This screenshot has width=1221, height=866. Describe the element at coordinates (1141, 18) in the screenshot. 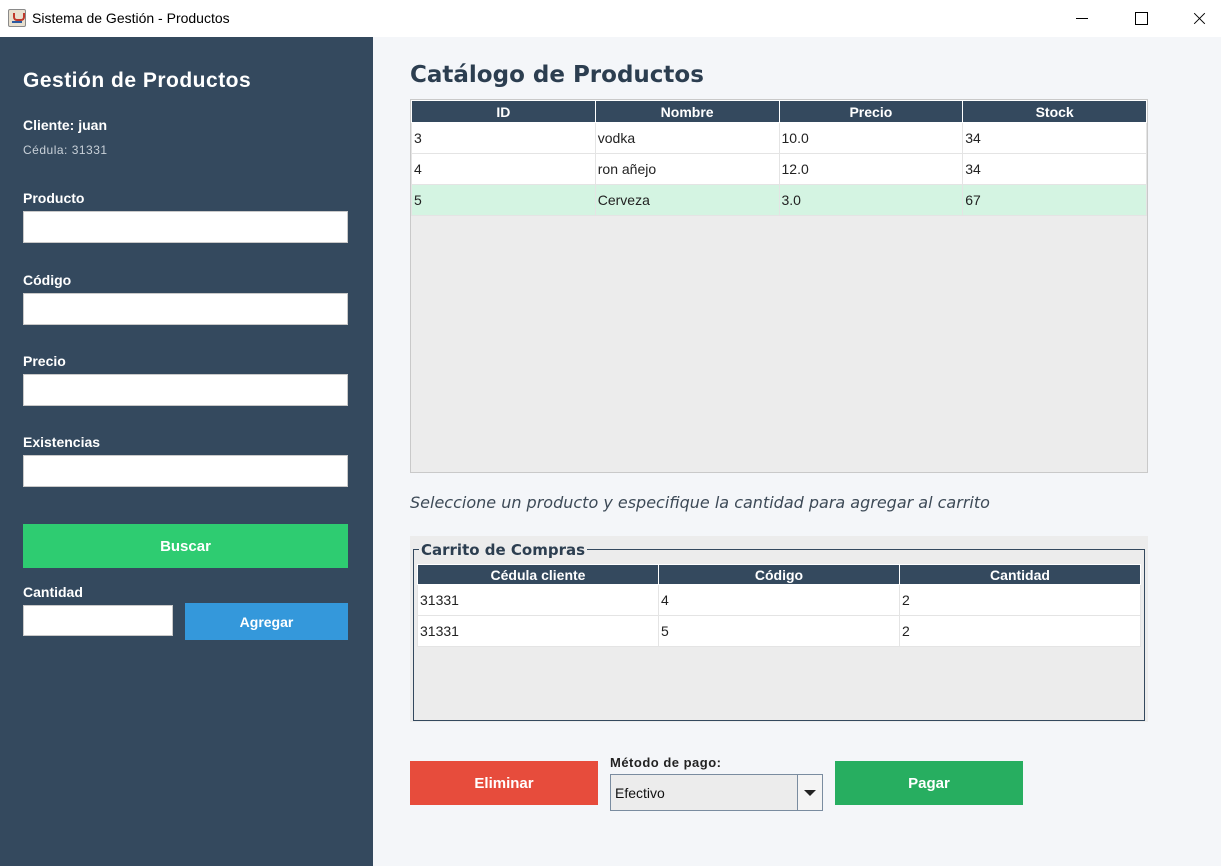

I see `maximize-button` at that location.